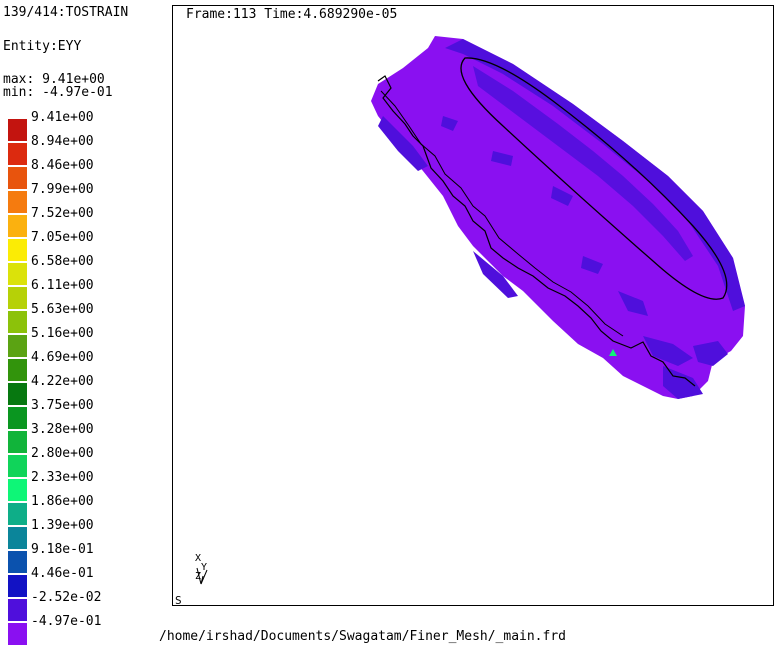 This screenshot has height=672, width=784. I want to click on corner-label: S, so click(178, 600).